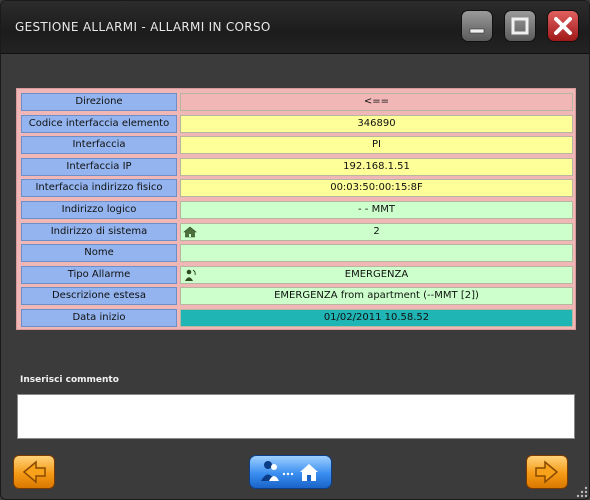  I want to click on maximize-button, so click(520, 26).